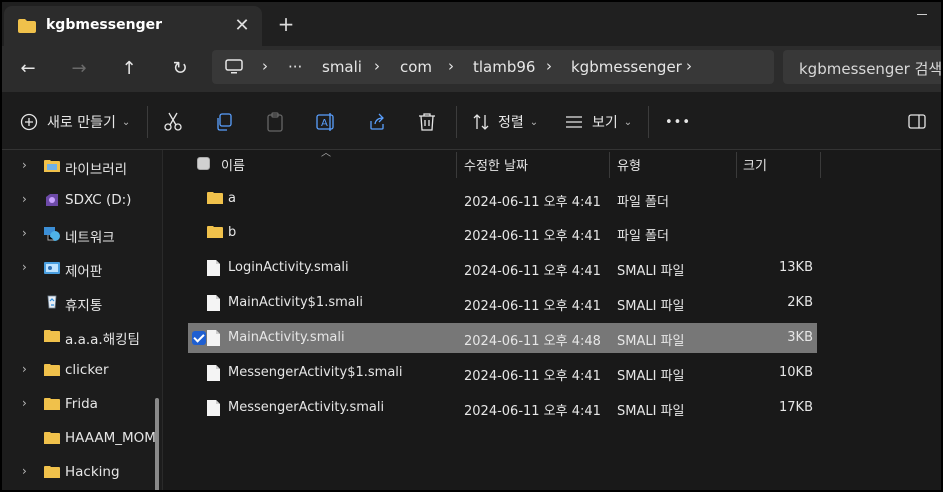 The height and width of the screenshot is (492, 943). What do you see at coordinates (79, 69) in the screenshot?
I see `forward-button: →` at bounding box center [79, 69].